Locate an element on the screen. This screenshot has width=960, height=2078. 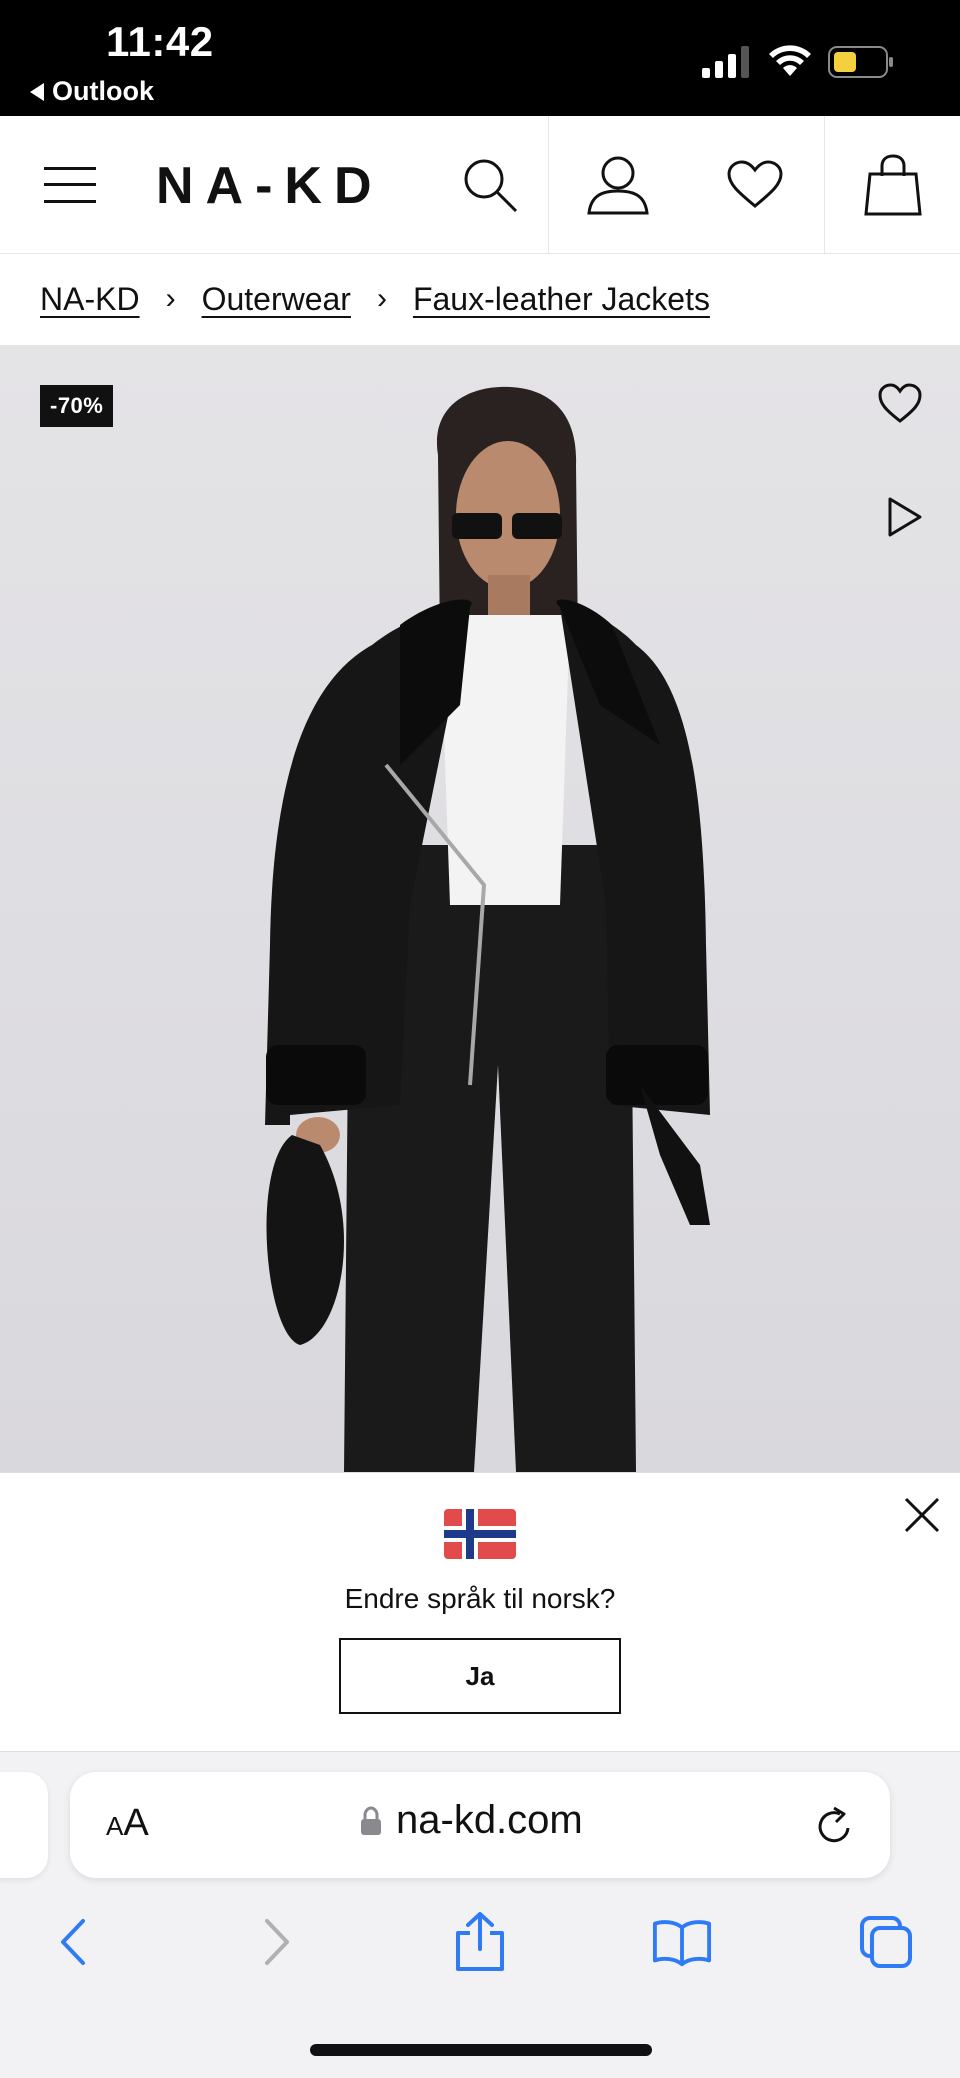
search-button is located at coordinates (490, 185).